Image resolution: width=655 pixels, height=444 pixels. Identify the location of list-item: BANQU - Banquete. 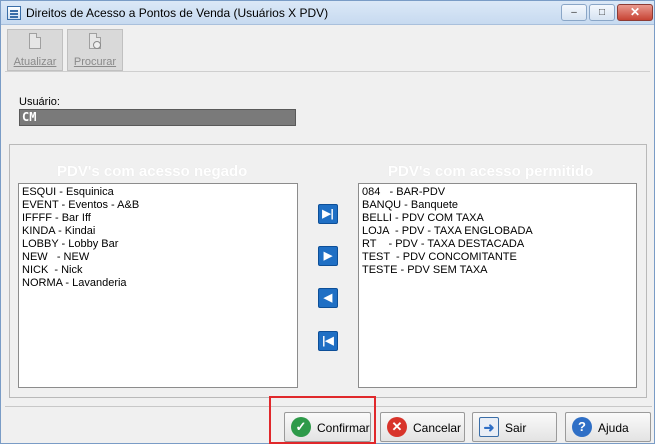
(497, 205).